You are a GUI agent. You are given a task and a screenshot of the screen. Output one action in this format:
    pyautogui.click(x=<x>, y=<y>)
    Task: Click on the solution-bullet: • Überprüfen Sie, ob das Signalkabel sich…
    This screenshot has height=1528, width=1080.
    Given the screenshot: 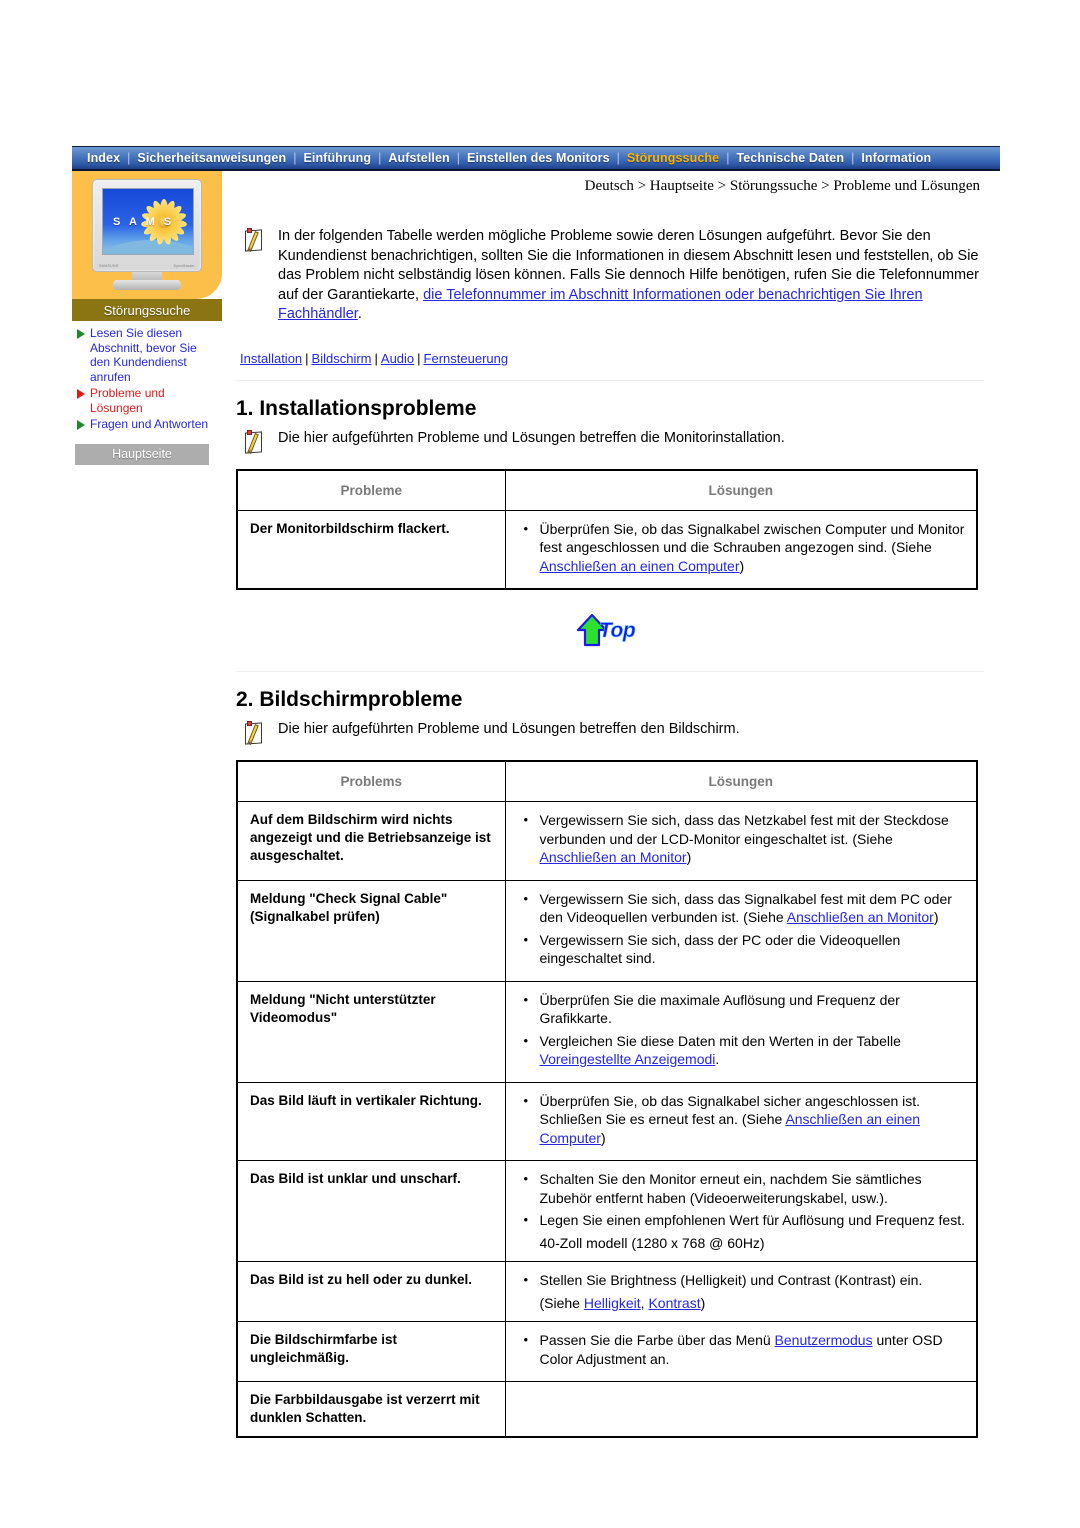 What is the action you would take?
    pyautogui.click(x=745, y=1120)
    